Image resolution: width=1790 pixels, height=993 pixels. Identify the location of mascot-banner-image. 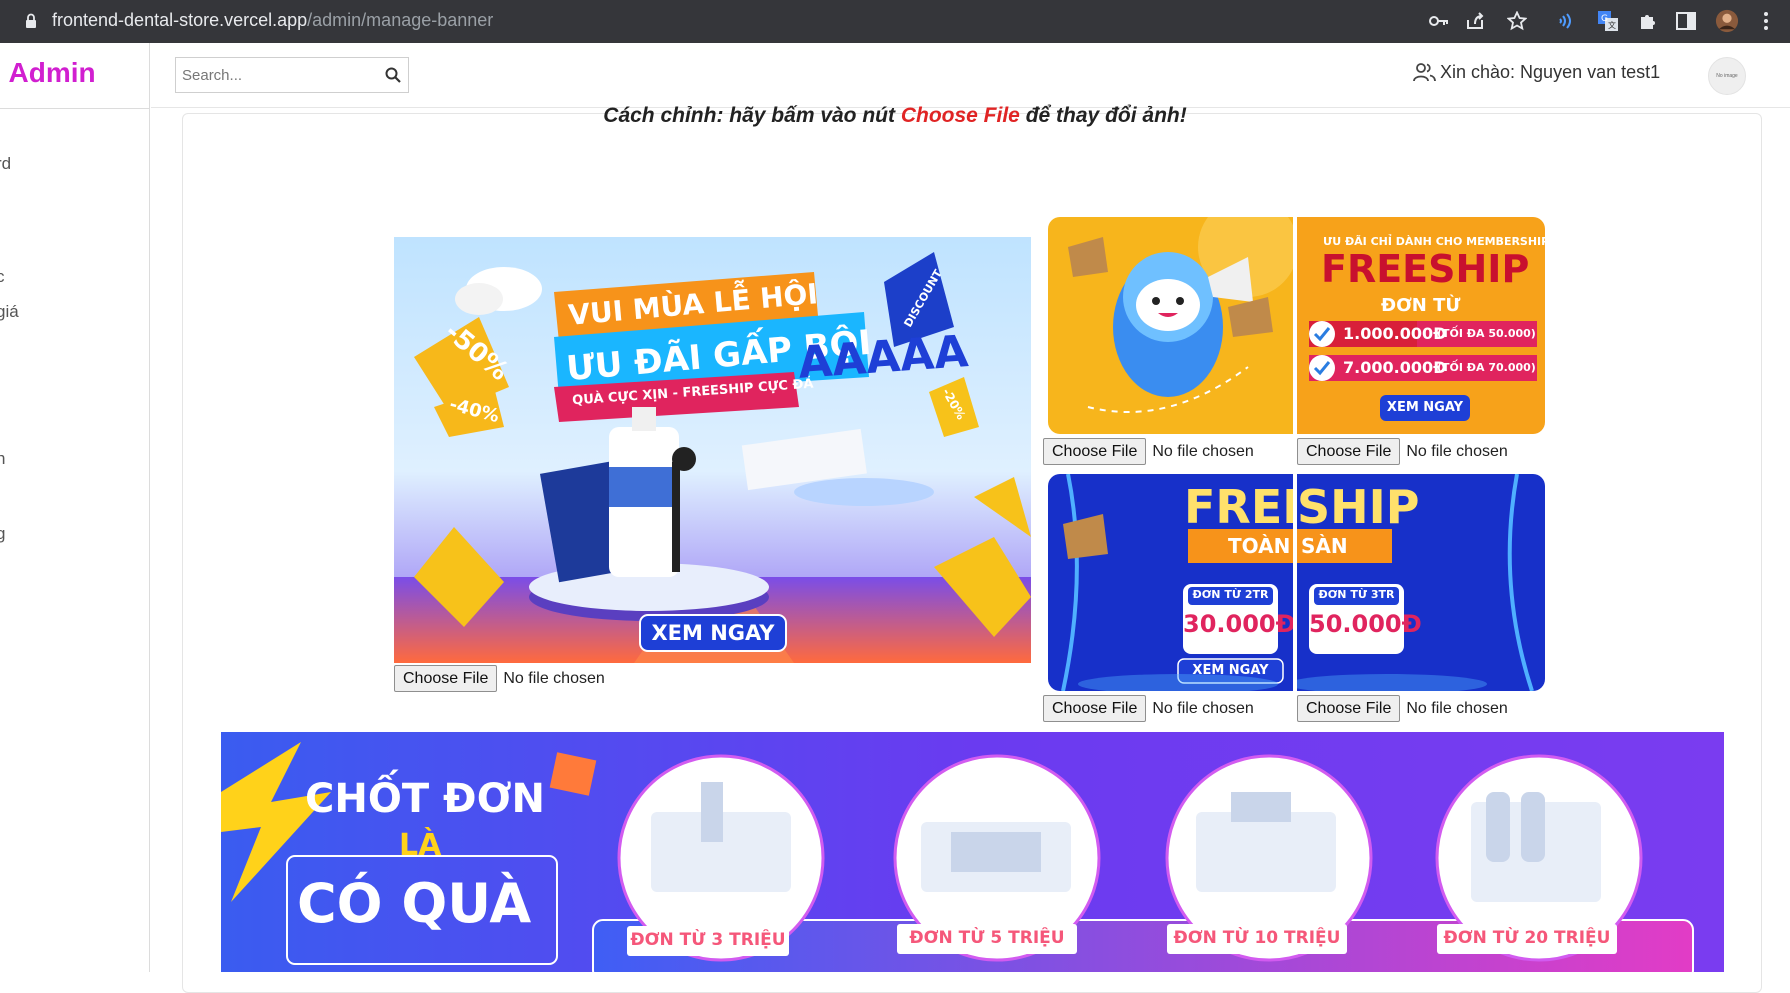
(1170, 325).